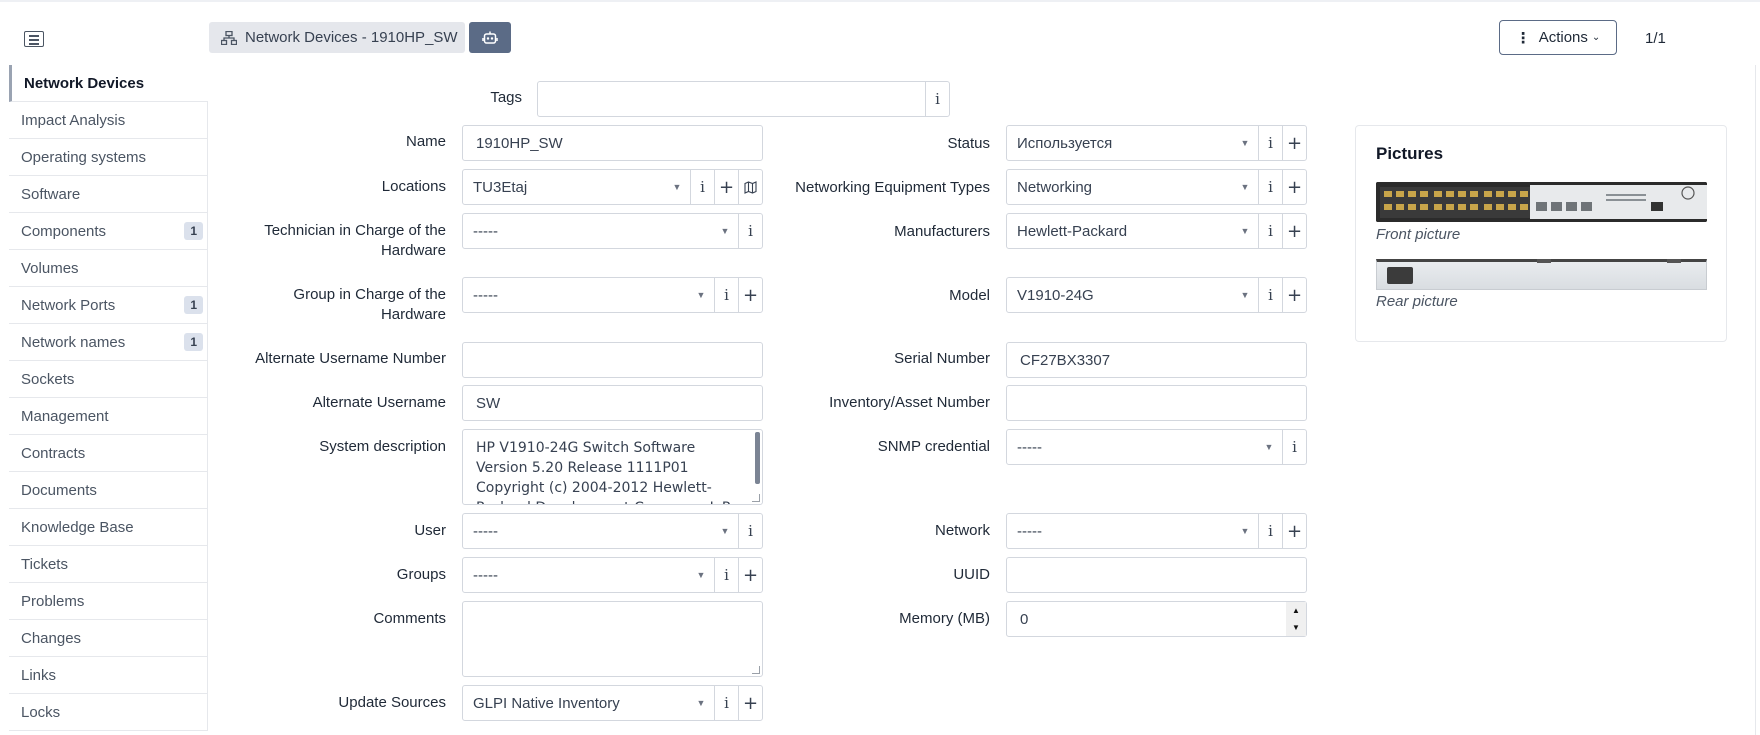 This screenshot has width=1760, height=735. I want to click on alt-username-input: SW, so click(612, 403).